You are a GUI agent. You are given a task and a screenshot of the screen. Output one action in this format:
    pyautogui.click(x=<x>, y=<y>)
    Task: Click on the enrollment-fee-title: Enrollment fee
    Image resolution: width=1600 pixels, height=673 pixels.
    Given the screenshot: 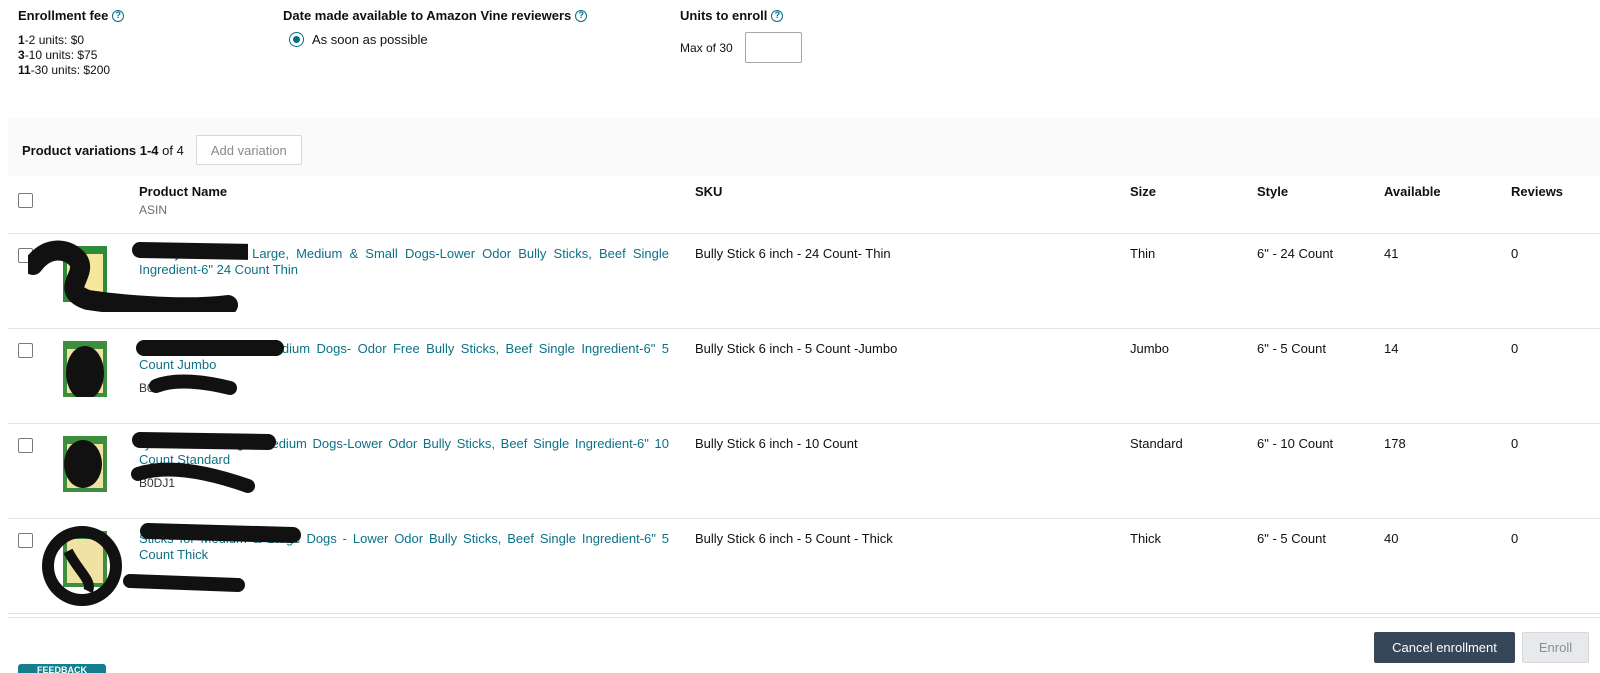 What is the action you would take?
    pyautogui.click(x=63, y=15)
    